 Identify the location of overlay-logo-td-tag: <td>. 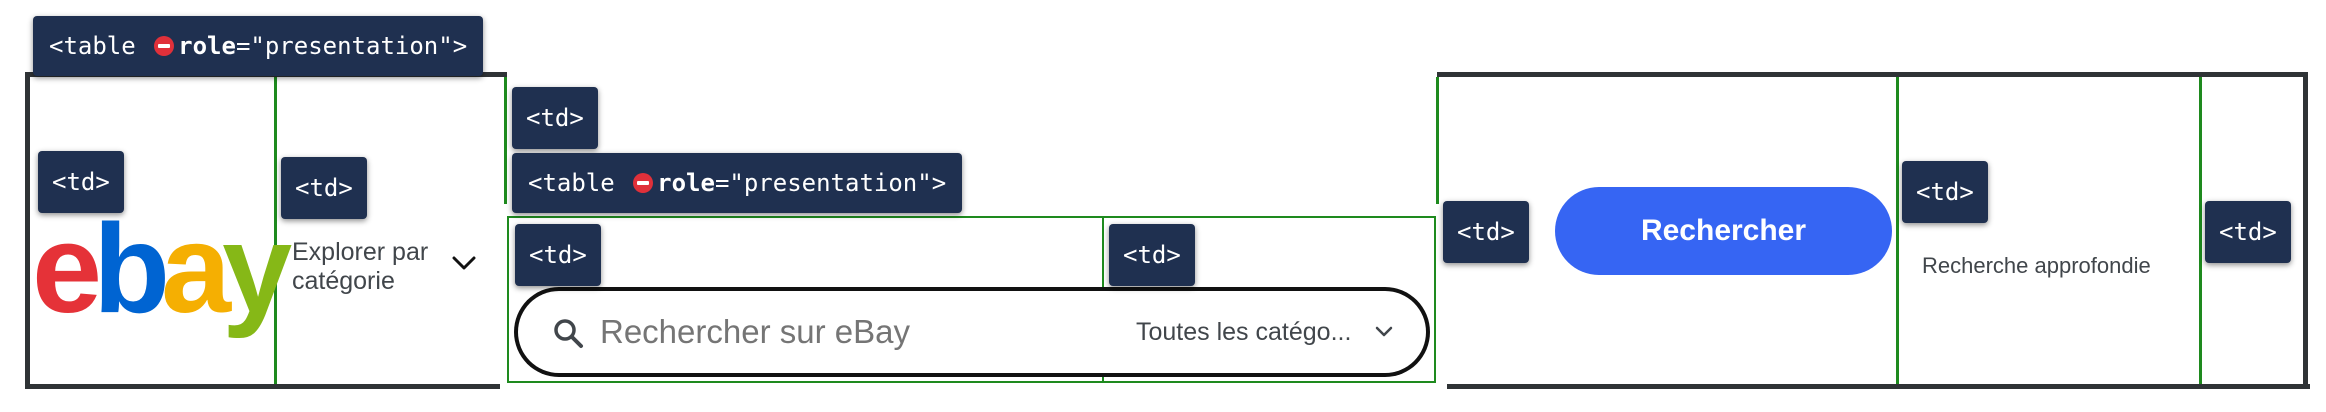
(81, 182).